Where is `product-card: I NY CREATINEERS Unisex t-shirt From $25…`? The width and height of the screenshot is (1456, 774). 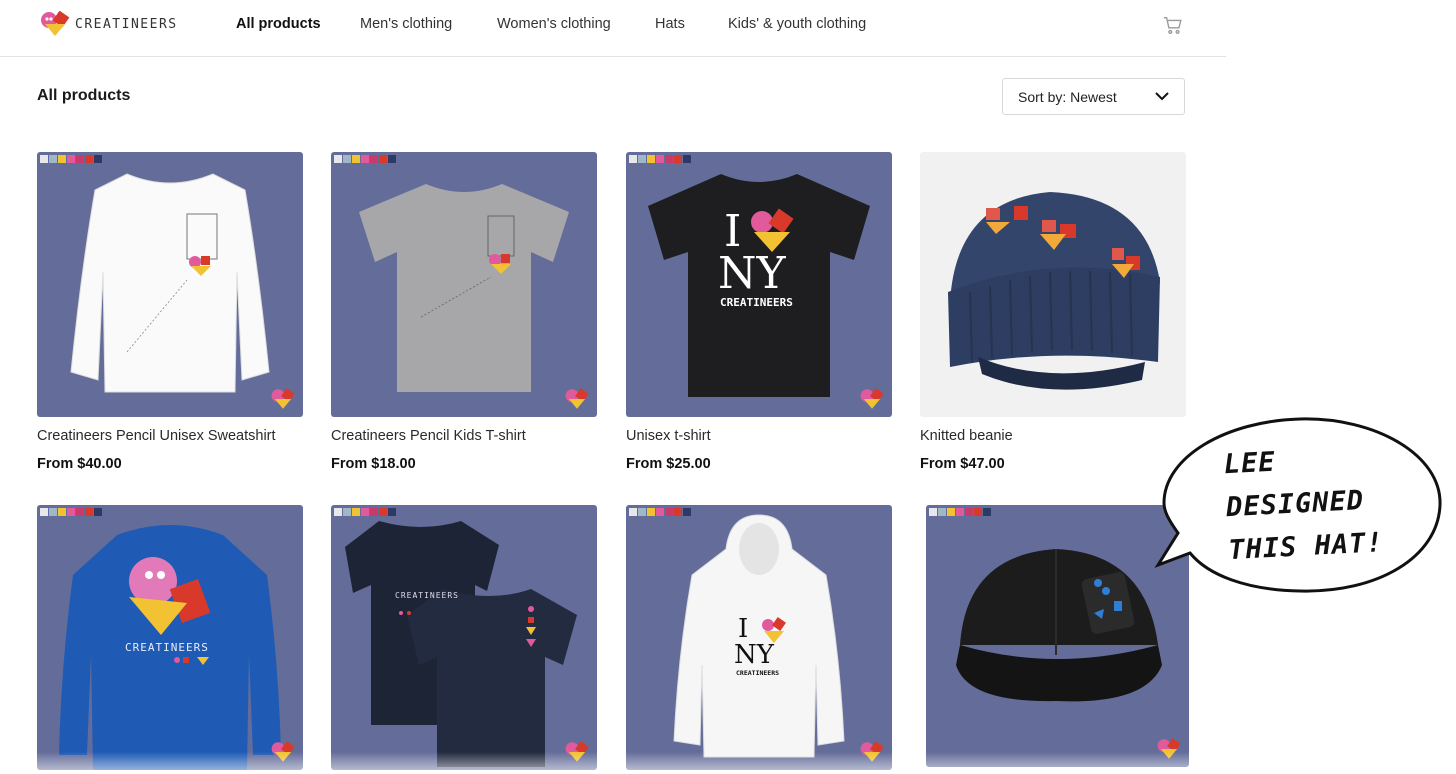
product-card: I NY CREATINEERS Unisex t-shirt From $25… is located at coordinates (759, 312).